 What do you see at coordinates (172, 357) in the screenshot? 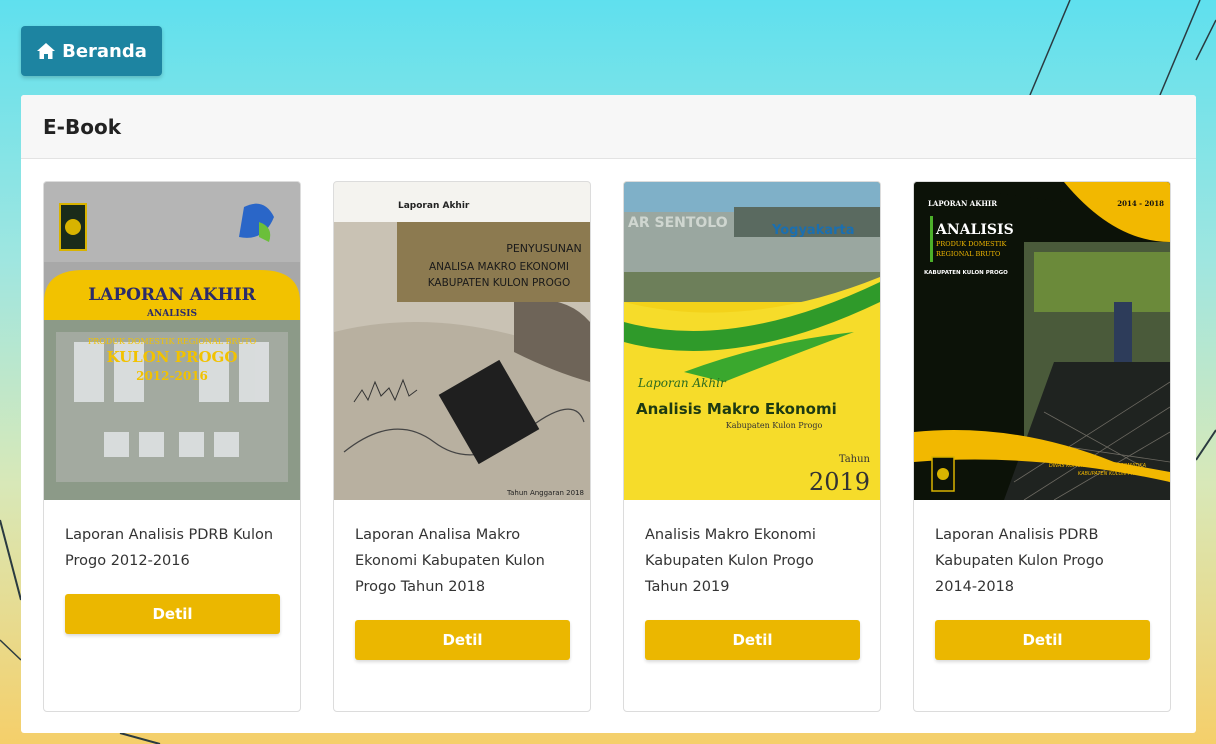
I see `cover-text: KULON PROGO` at bounding box center [172, 357].